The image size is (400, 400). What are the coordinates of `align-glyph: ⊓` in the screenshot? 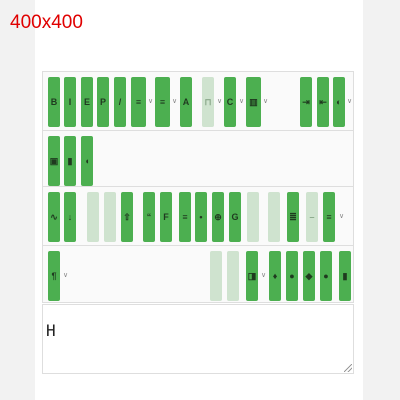 It's located at (208, 101).